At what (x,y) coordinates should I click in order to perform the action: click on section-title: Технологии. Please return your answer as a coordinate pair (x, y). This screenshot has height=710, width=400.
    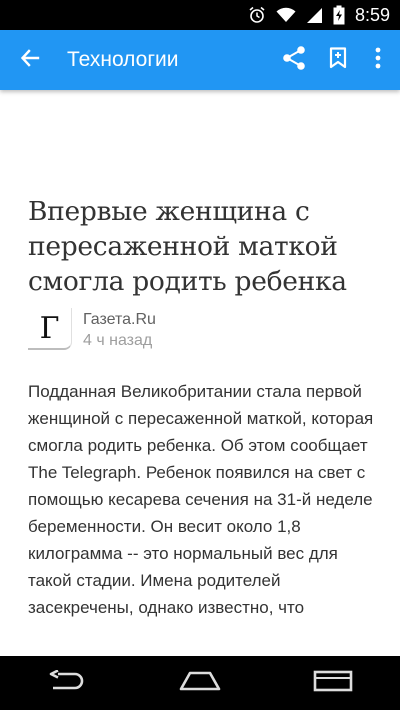
    Looking at the image, I should click on (123, 59).